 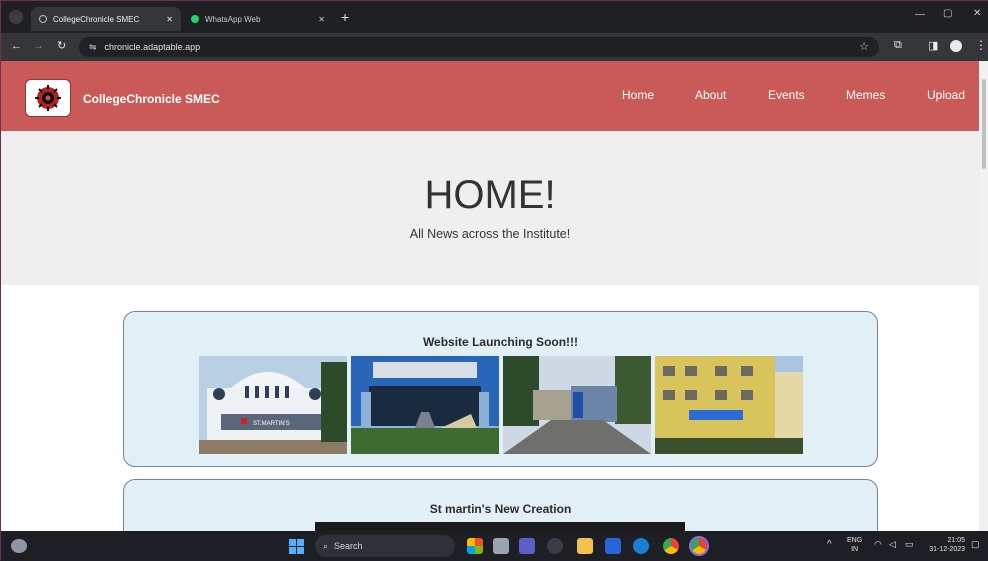 I want to click on edge-icon, so click(x=641, y=546).